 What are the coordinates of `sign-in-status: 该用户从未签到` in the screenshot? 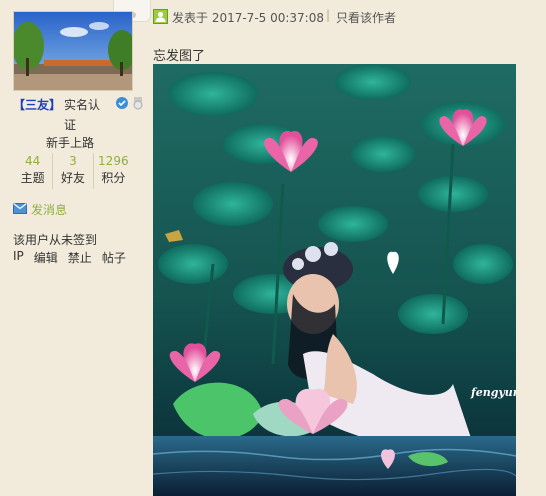 It's located at (55, 240).